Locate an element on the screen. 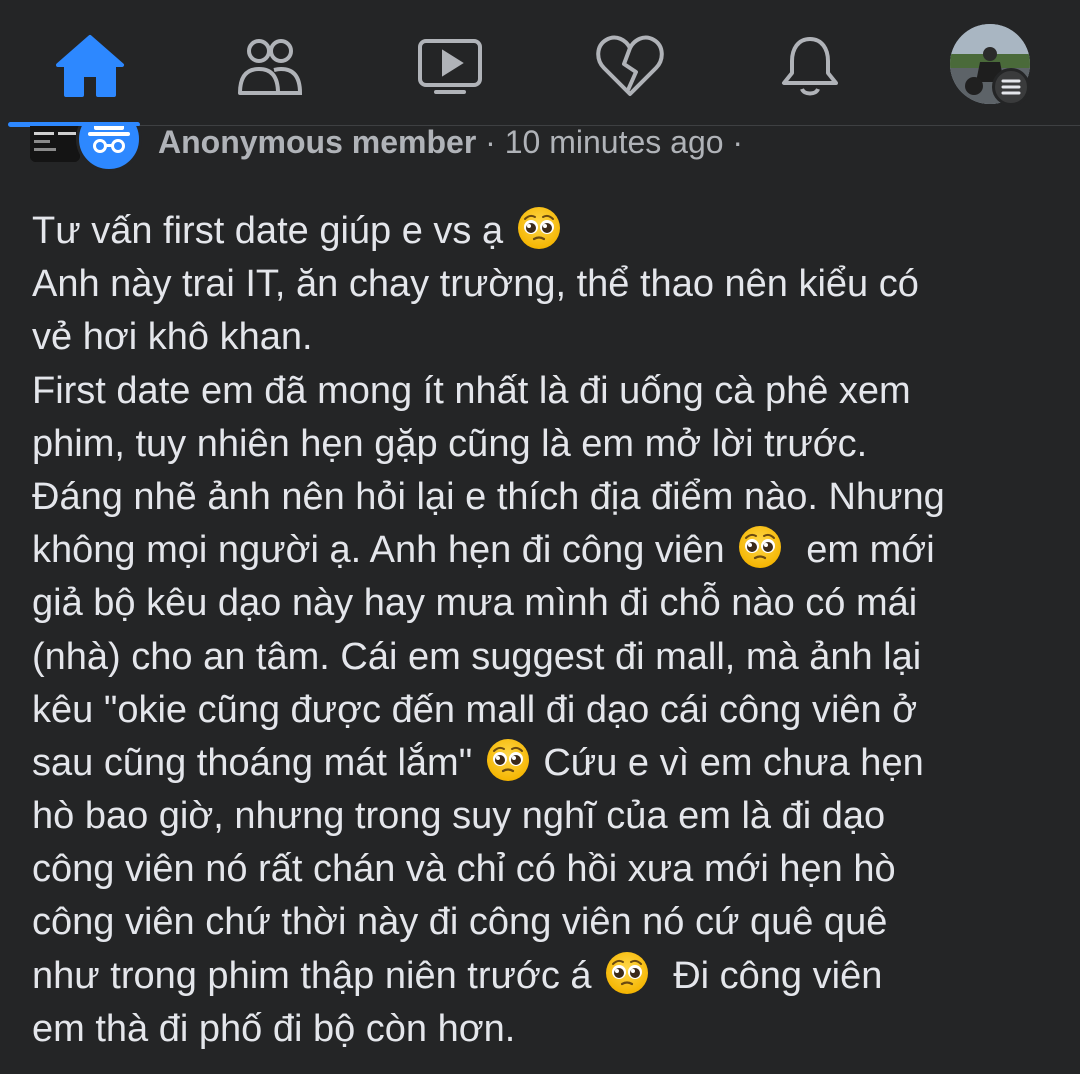 The height and width of the screenshot is (1074, 1080). post-meta: Anonymous member · 10 minutes ago · is located at coordinates (450, 143).